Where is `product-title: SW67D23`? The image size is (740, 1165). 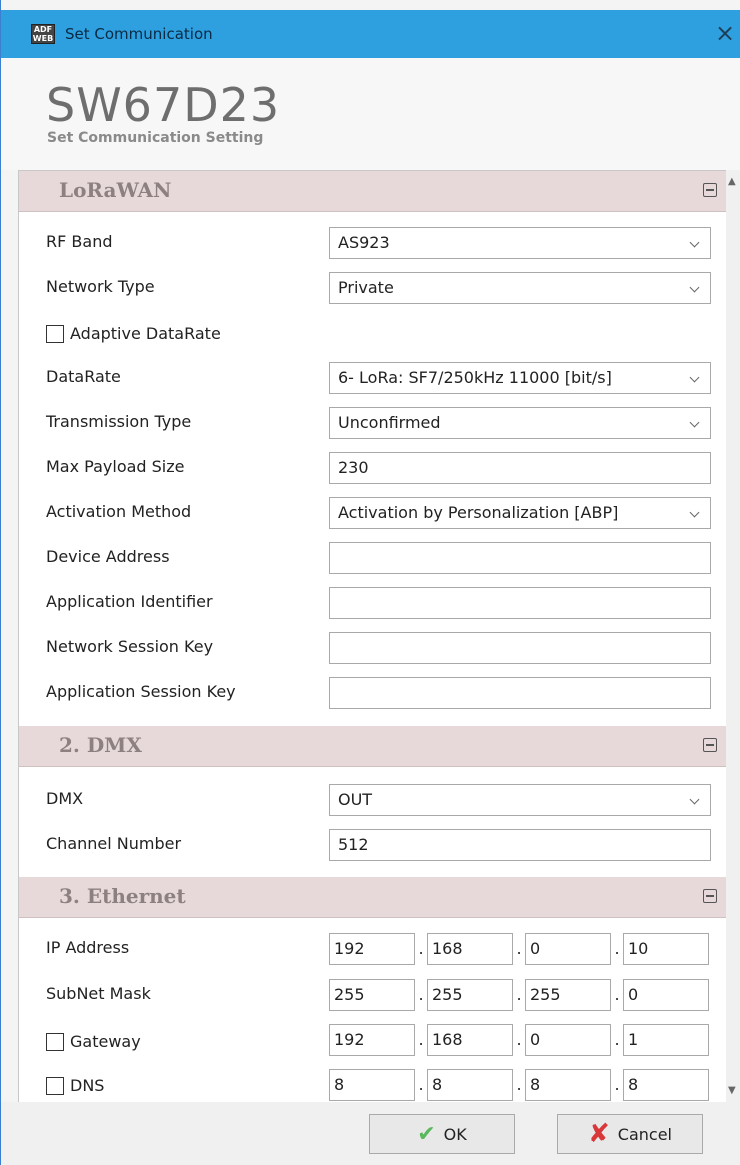 product-title: SW67D23 is located at coordinates (163, 105).